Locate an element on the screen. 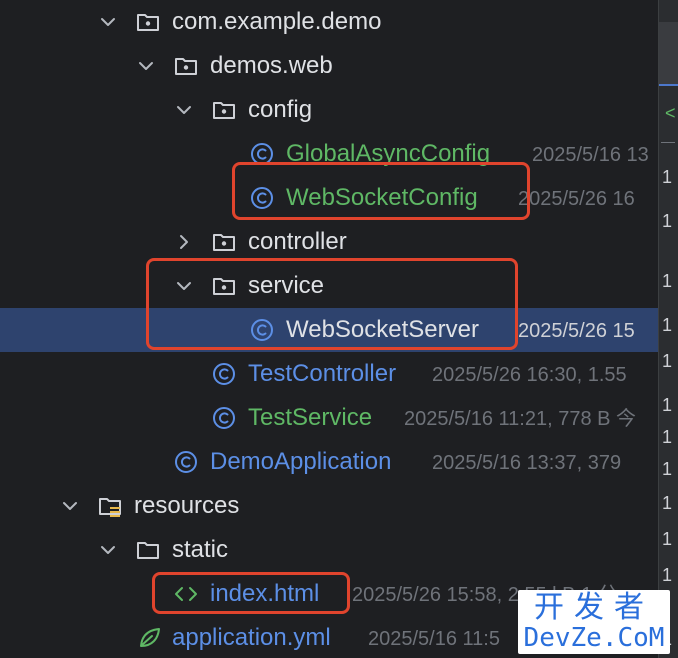  tree-node-web-socket-server: WebSocketServer 2025/5/26 15 is located at coordinates (329, 330).